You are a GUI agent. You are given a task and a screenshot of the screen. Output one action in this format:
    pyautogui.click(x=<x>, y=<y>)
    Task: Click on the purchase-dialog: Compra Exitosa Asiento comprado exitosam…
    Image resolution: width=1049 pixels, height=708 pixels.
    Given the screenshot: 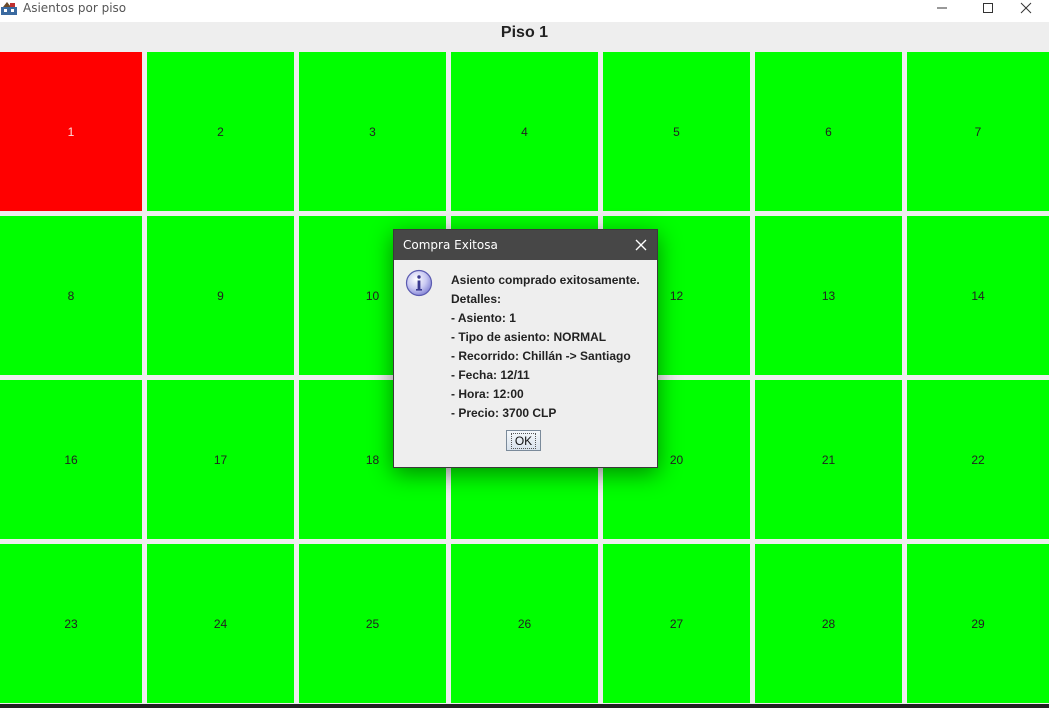 What is the action you would take?
    pyautogui.click(x=525, y=348)
    